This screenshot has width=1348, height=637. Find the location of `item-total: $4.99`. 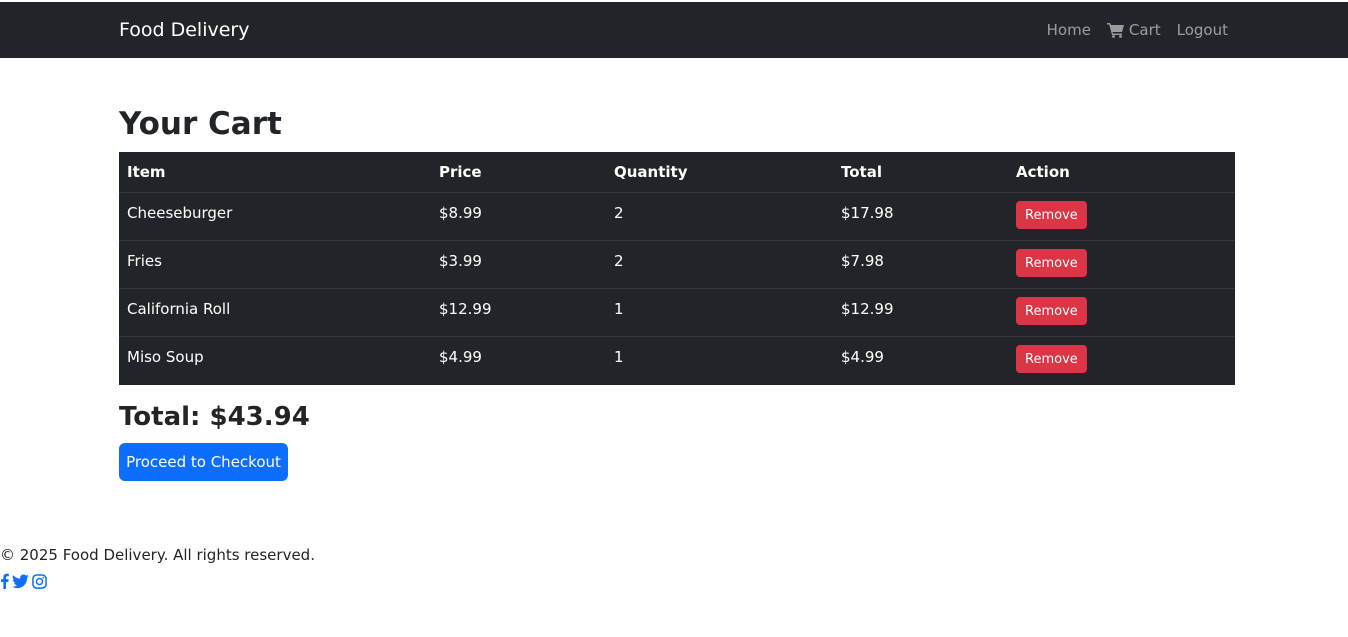

item-total: $4.99 is located at coordinates (862, 357).